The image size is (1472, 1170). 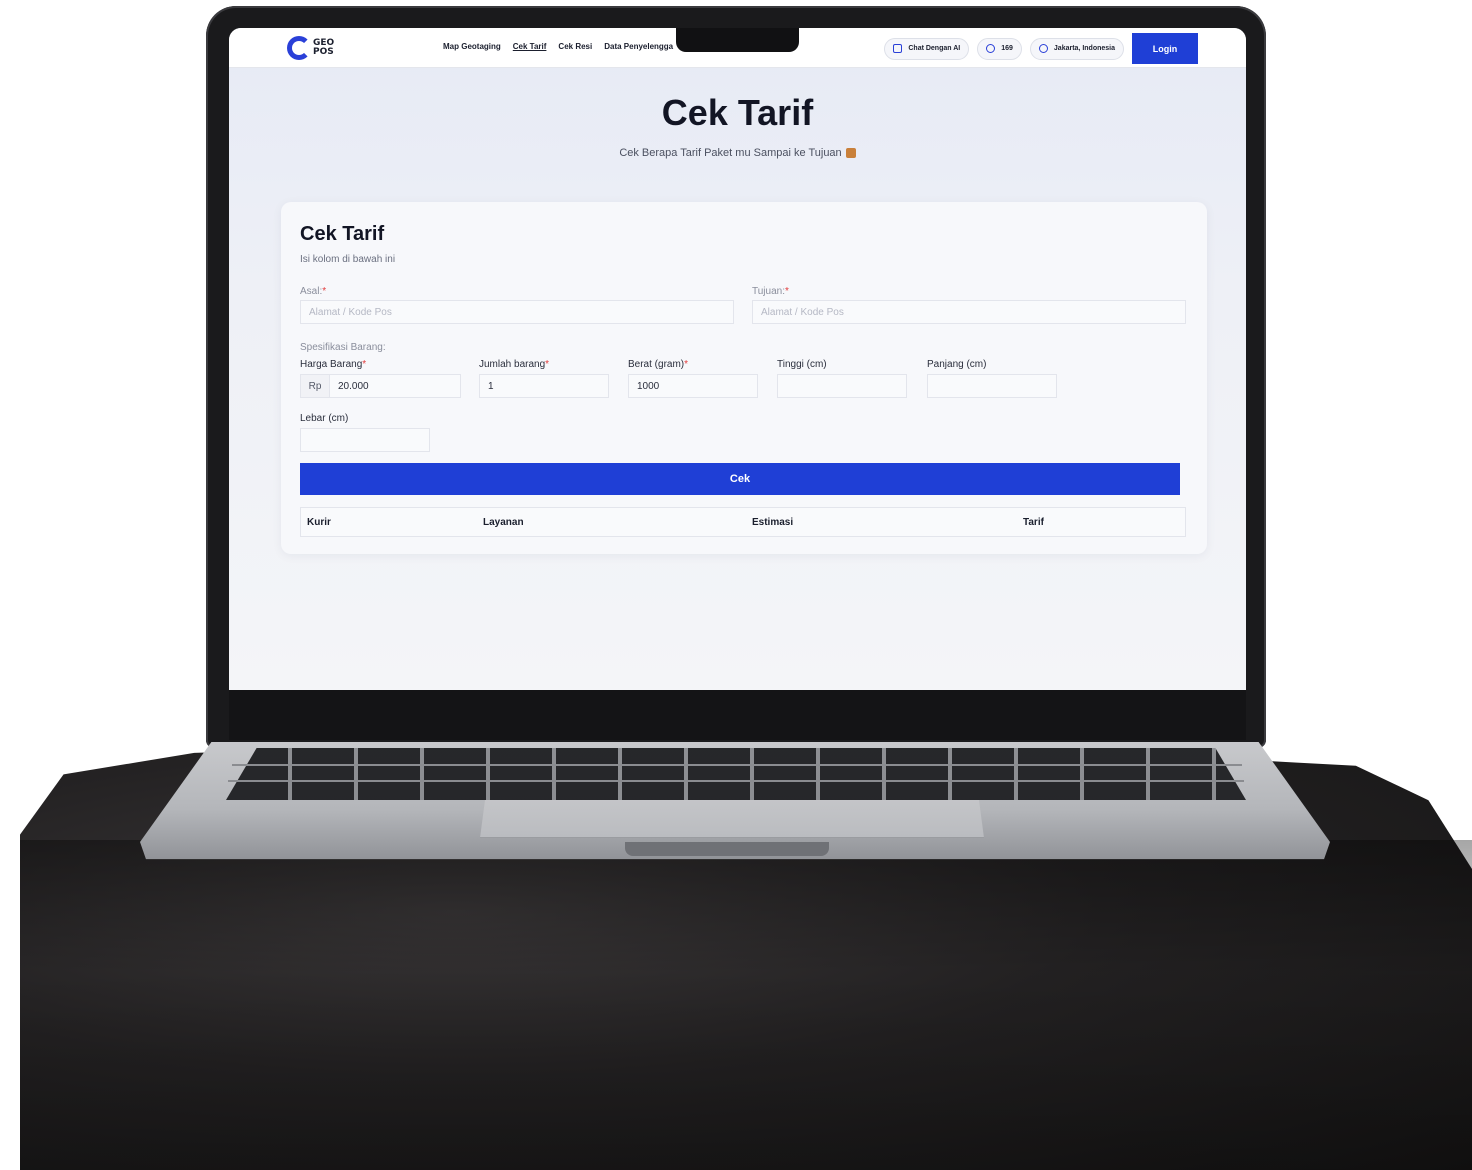 I want to click on location-button: Jakarta, Indonesia, so click(x=1076, y=48).